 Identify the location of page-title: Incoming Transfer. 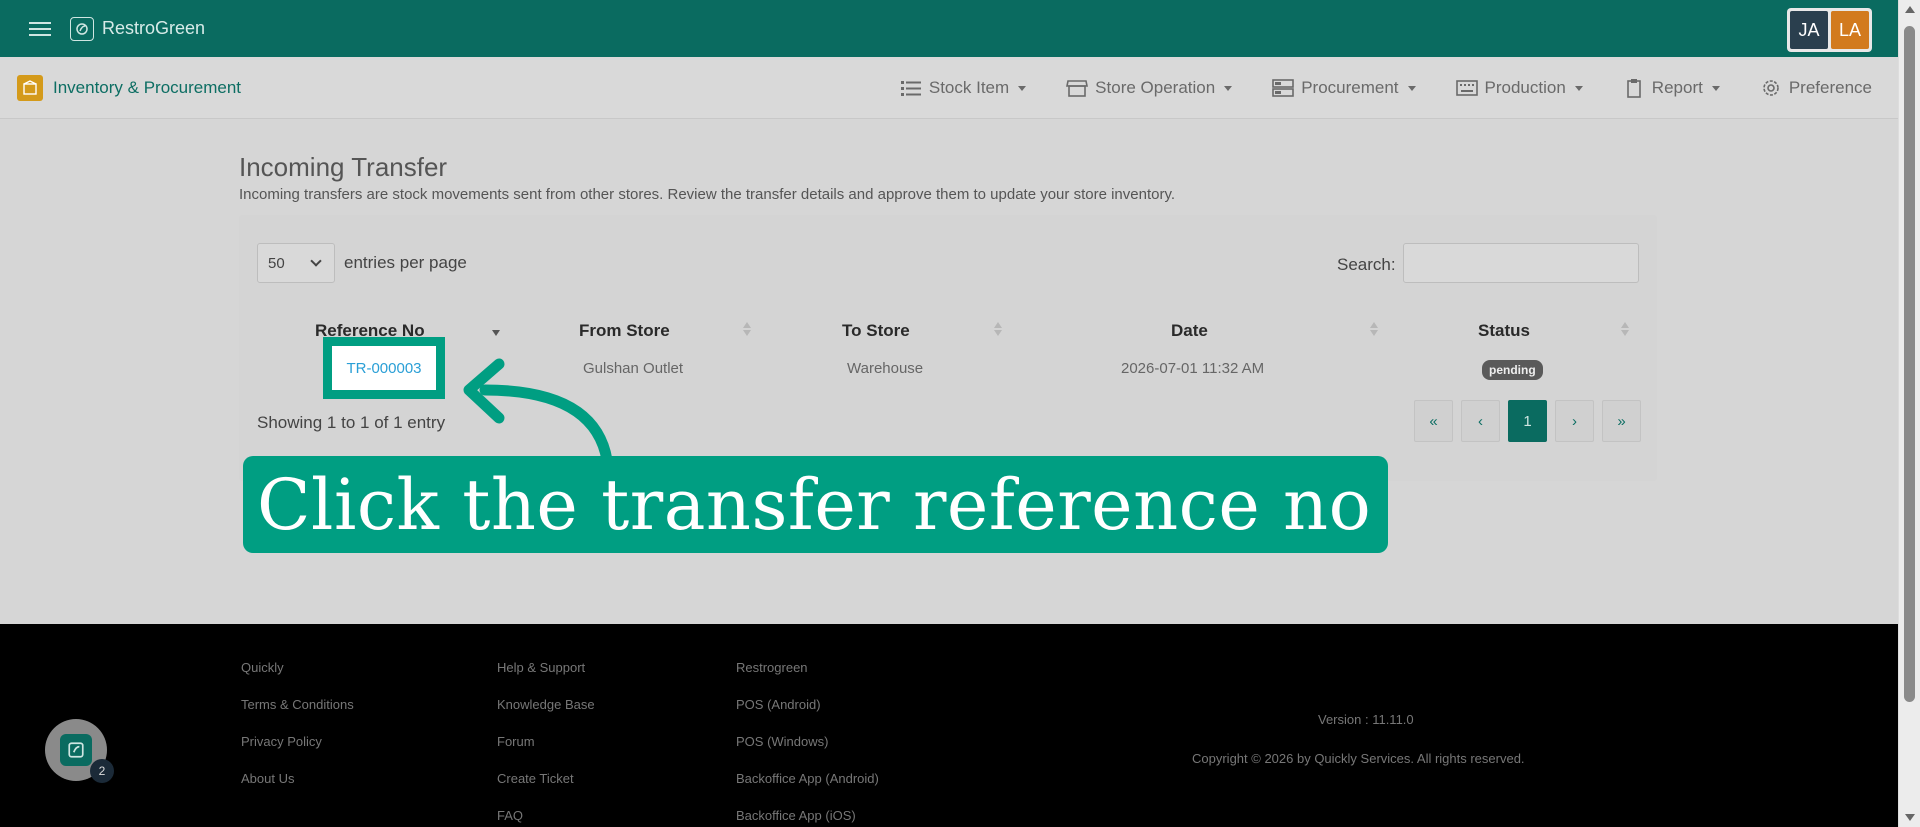
(343, 167).